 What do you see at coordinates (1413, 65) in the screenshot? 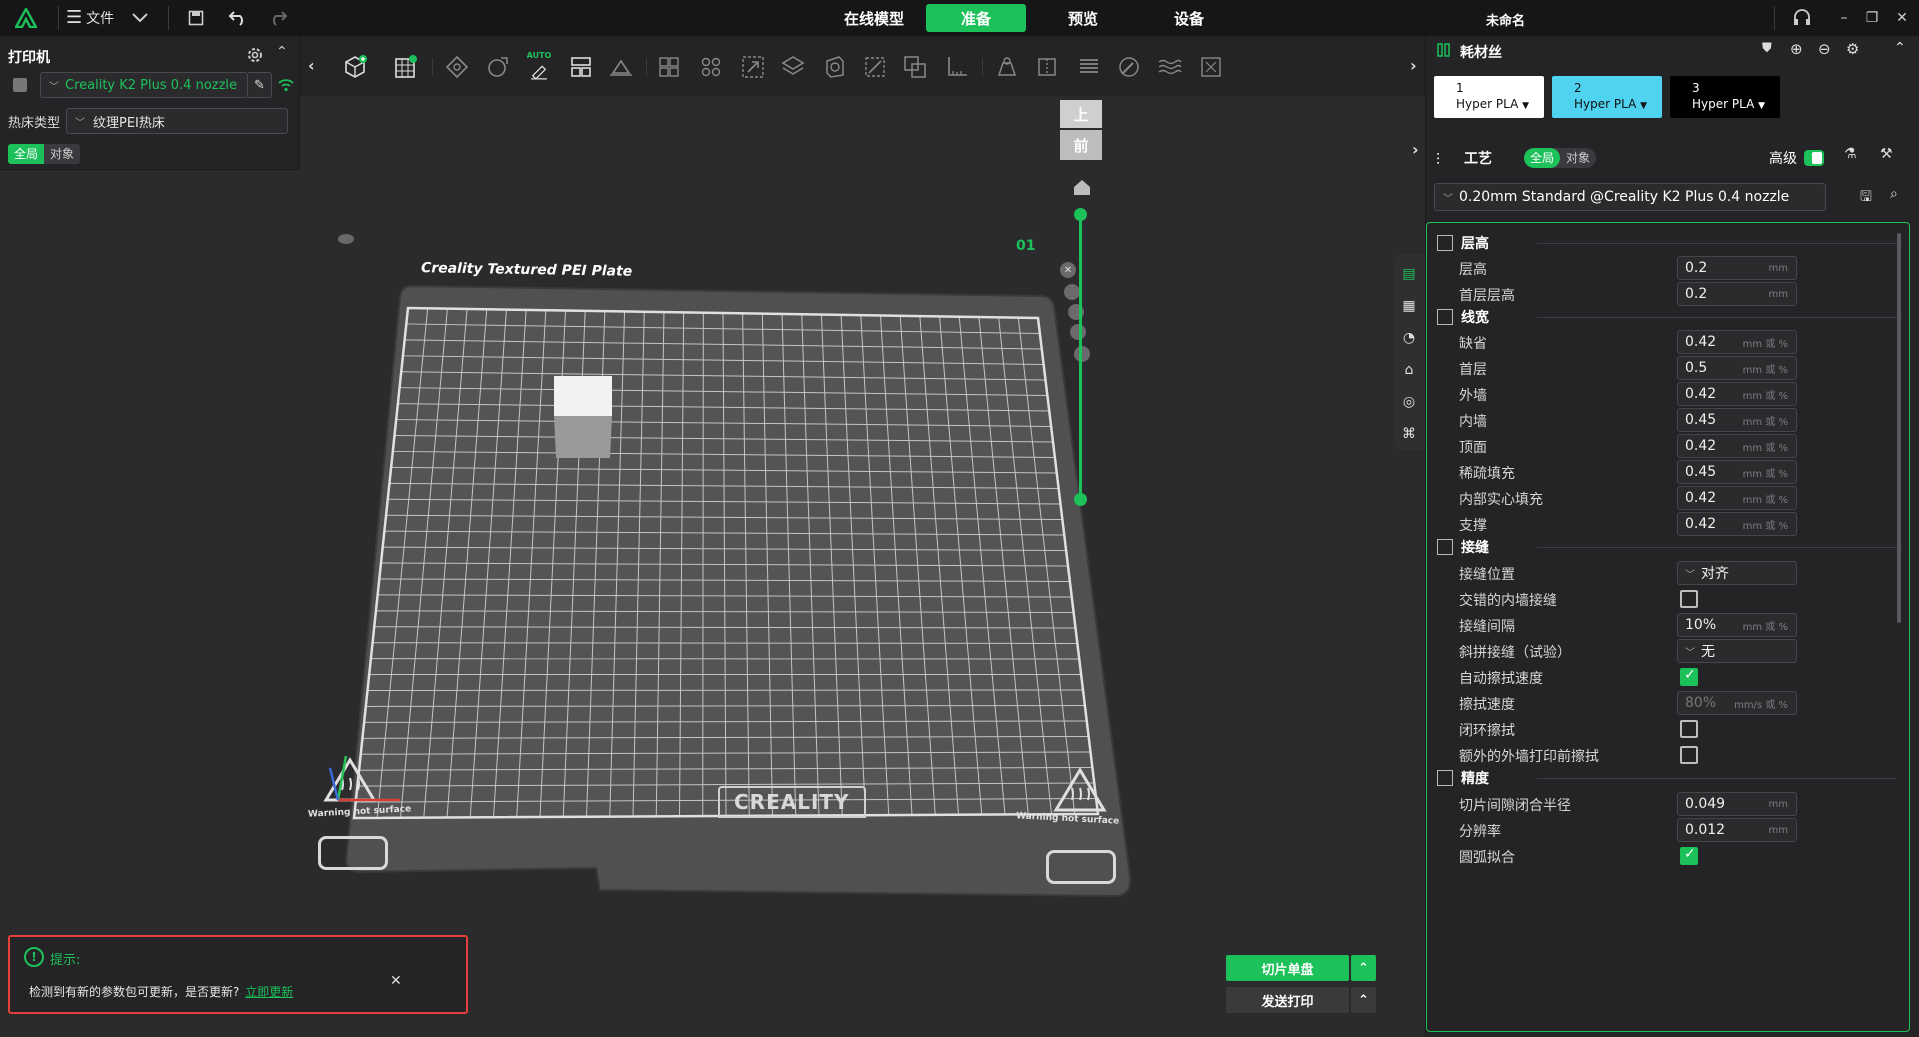
I see `toolbar-scroll-right-icon: ›` at bounding box center [1413, 65].